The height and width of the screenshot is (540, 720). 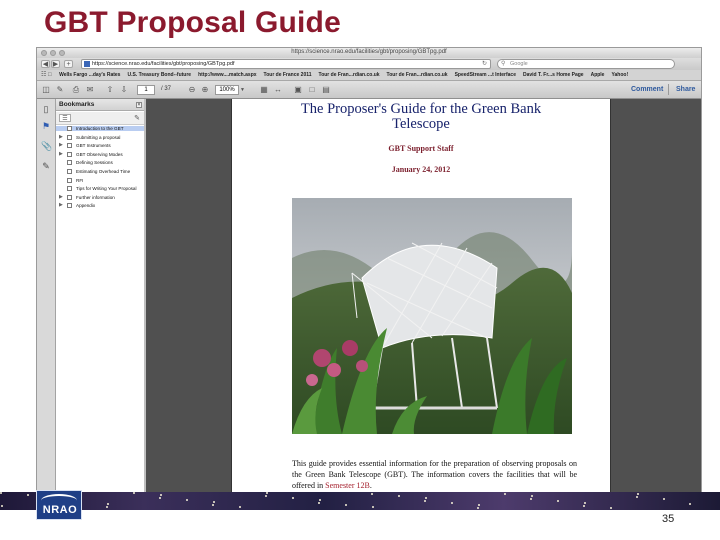 I want to click on bookmarks-bar-item: David T. Fr...s Home Page, so click(x=553, y=75).